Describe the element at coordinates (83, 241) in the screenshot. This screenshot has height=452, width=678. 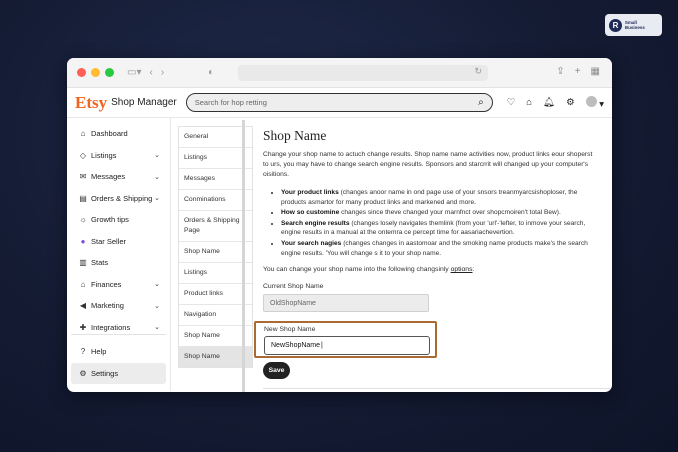
I see `star-seller-icon: ●` at that location.